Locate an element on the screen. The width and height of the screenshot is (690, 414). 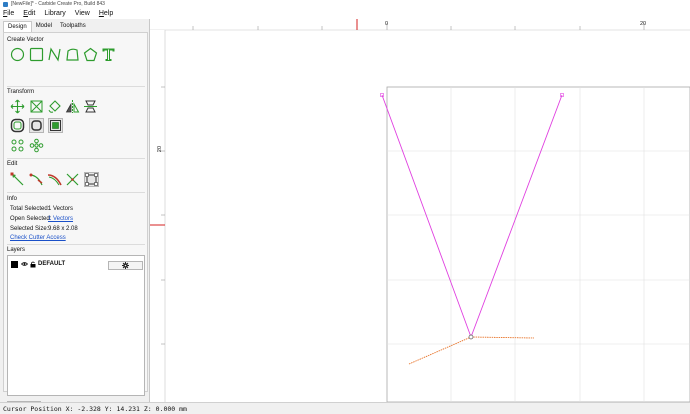
menu-bar: File Edit Library View Help is located at coordinates (345, 13).